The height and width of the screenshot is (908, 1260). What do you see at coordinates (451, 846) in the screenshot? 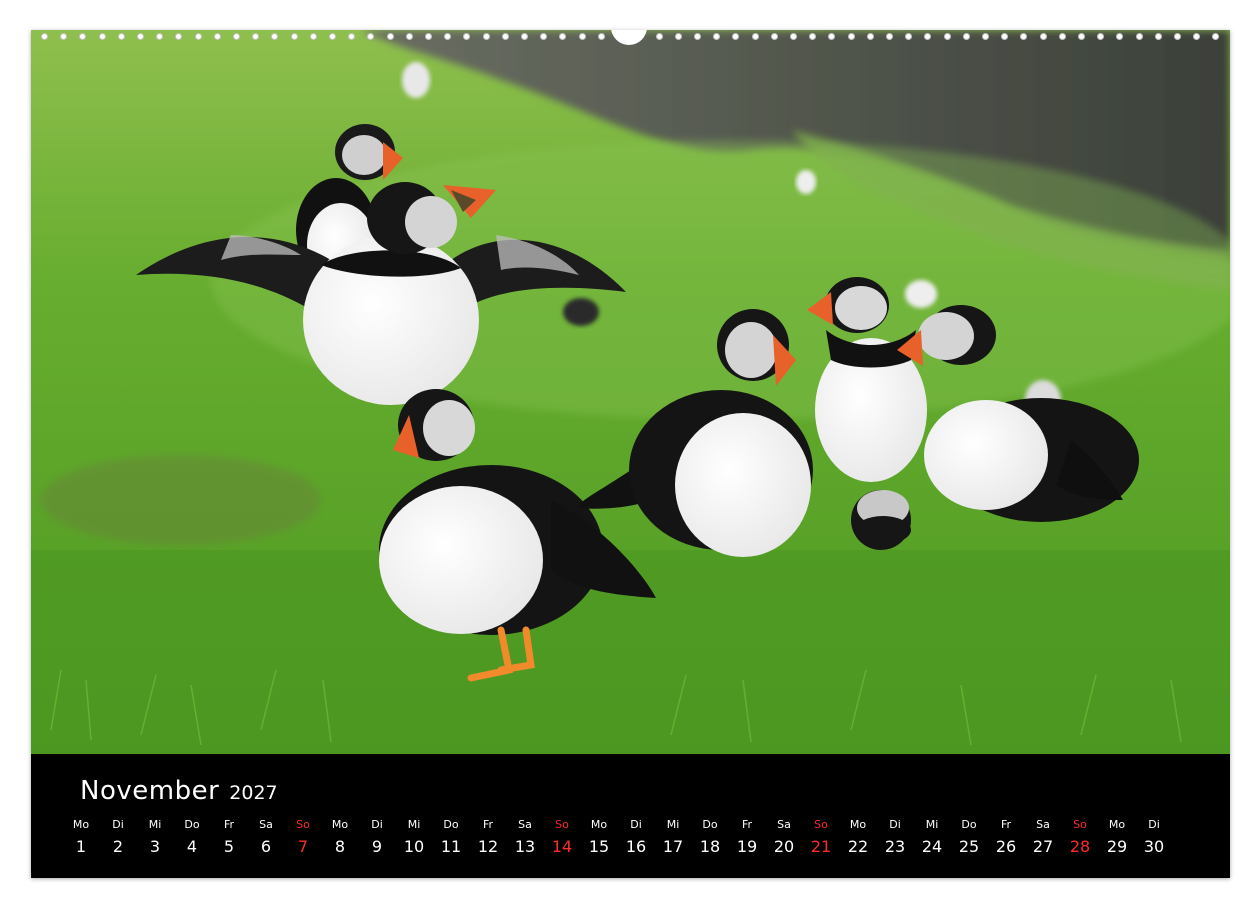
I see `day-number: 11` at bounding box center [451, 846].